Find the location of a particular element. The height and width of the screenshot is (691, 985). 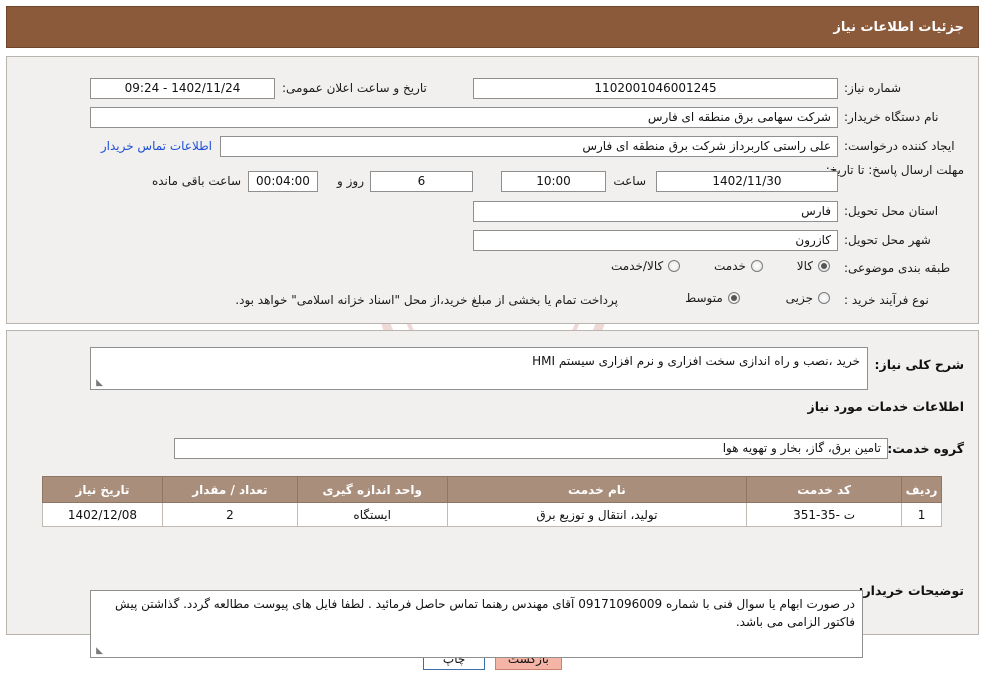

page-header: جزئیات اطلاعات نیاز is located at coordinates (492, 27).